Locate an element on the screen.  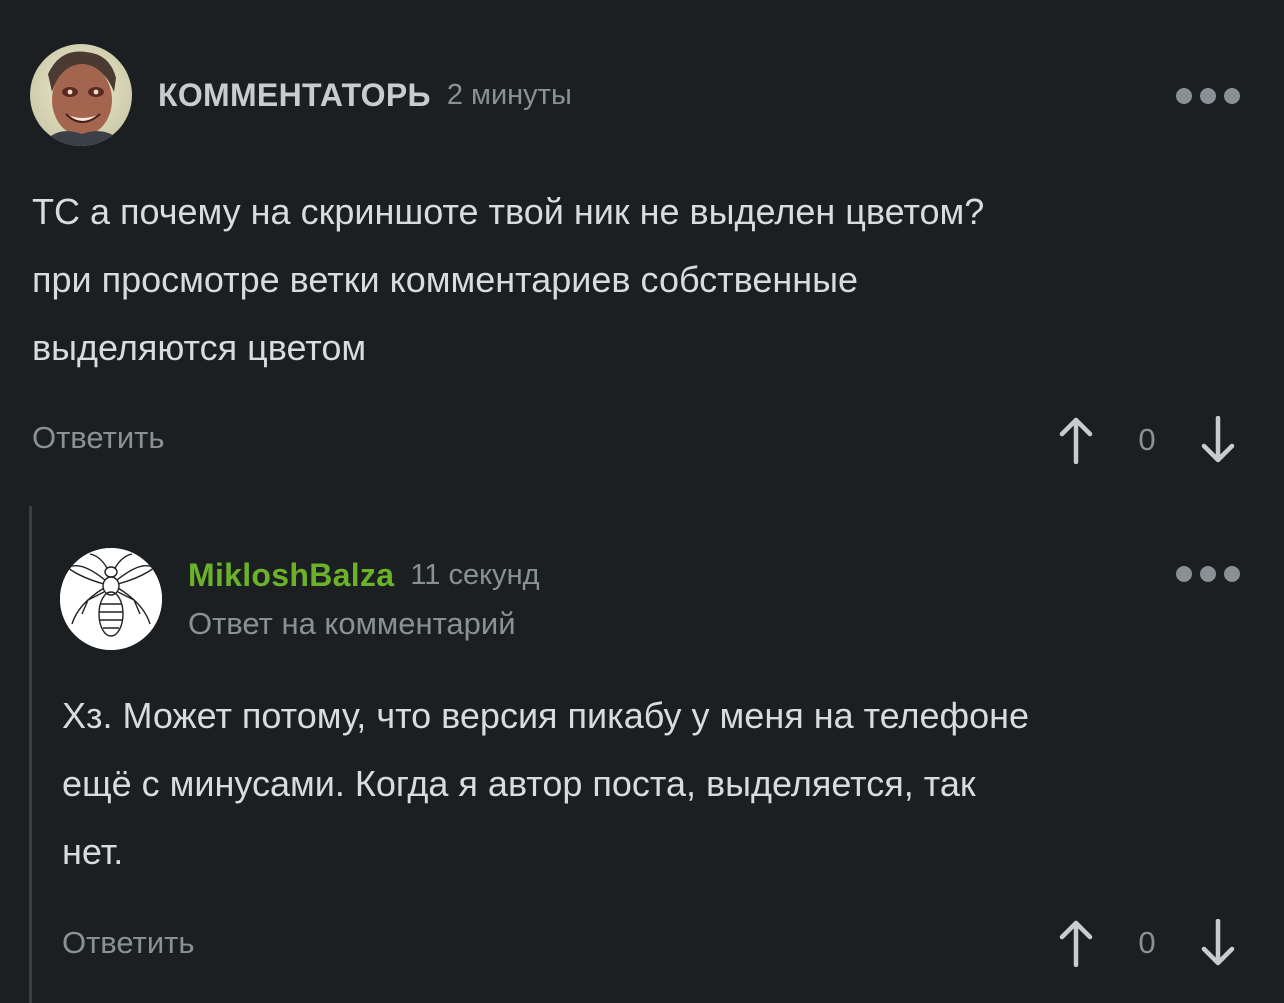
wasp-drawing-icon is located at coordinates (111, 599).